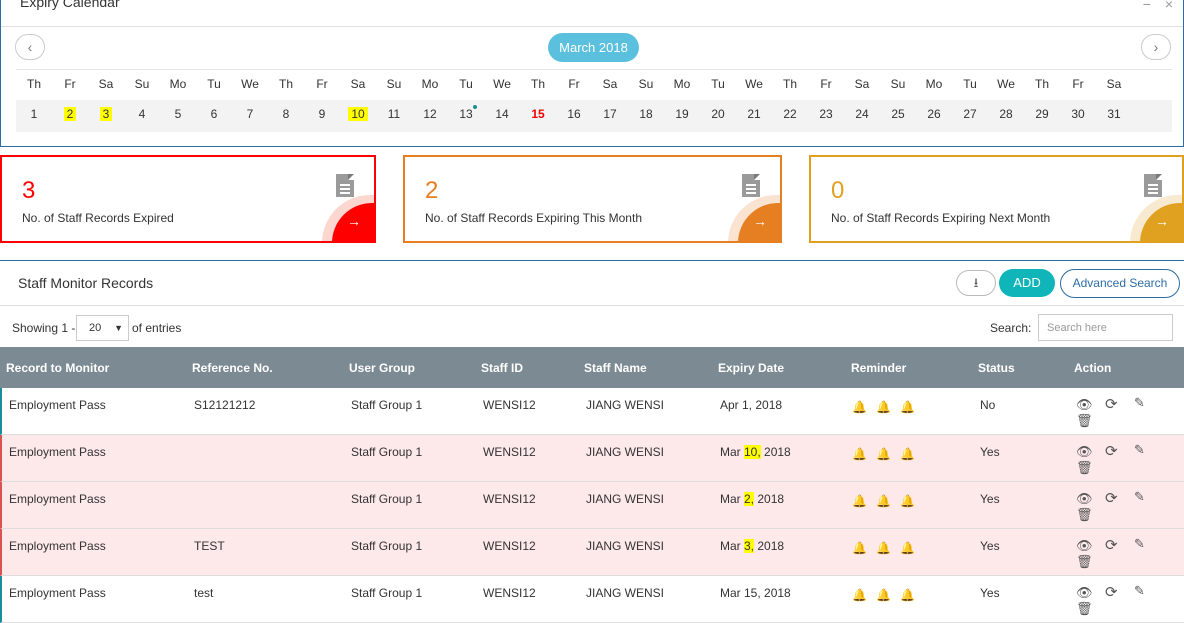 The height and width of the screenshot is (623, 1184). What do you see at coordinates (682, 114) in the screenshot?
I see `calendar-day: 19` at bounding box center [682, 114].